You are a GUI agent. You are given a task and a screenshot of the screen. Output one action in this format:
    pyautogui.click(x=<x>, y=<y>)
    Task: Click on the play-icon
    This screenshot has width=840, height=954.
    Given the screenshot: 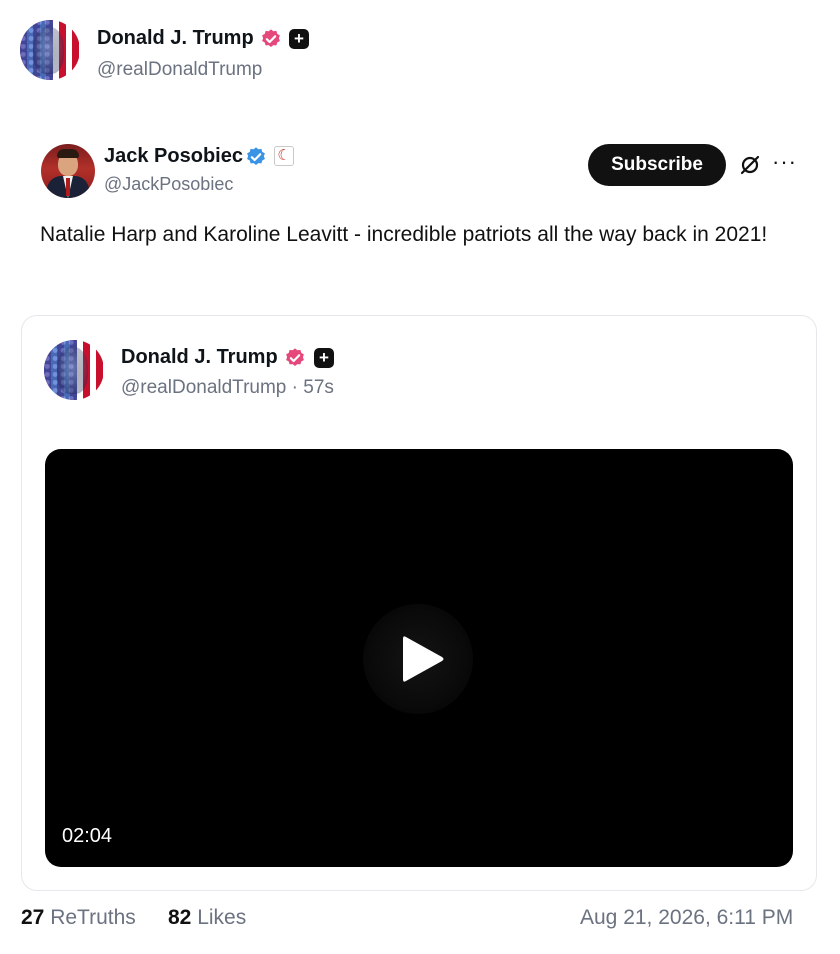 What is the action you would take?
    pyautogui.click(x=423, y=659)
    